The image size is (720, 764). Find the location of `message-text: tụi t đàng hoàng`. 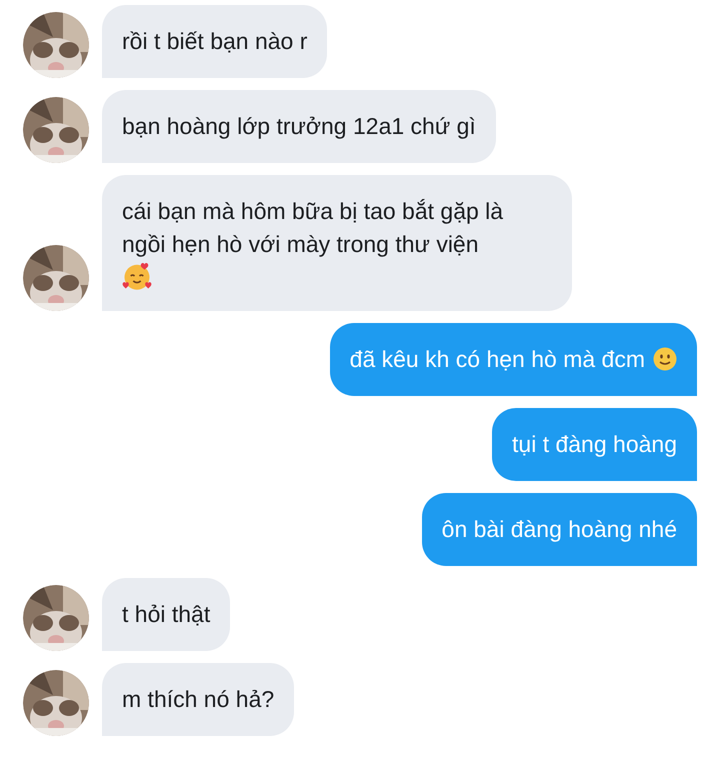

message-text: tụi t đàng hoàng is located at coordinates (594, 444).